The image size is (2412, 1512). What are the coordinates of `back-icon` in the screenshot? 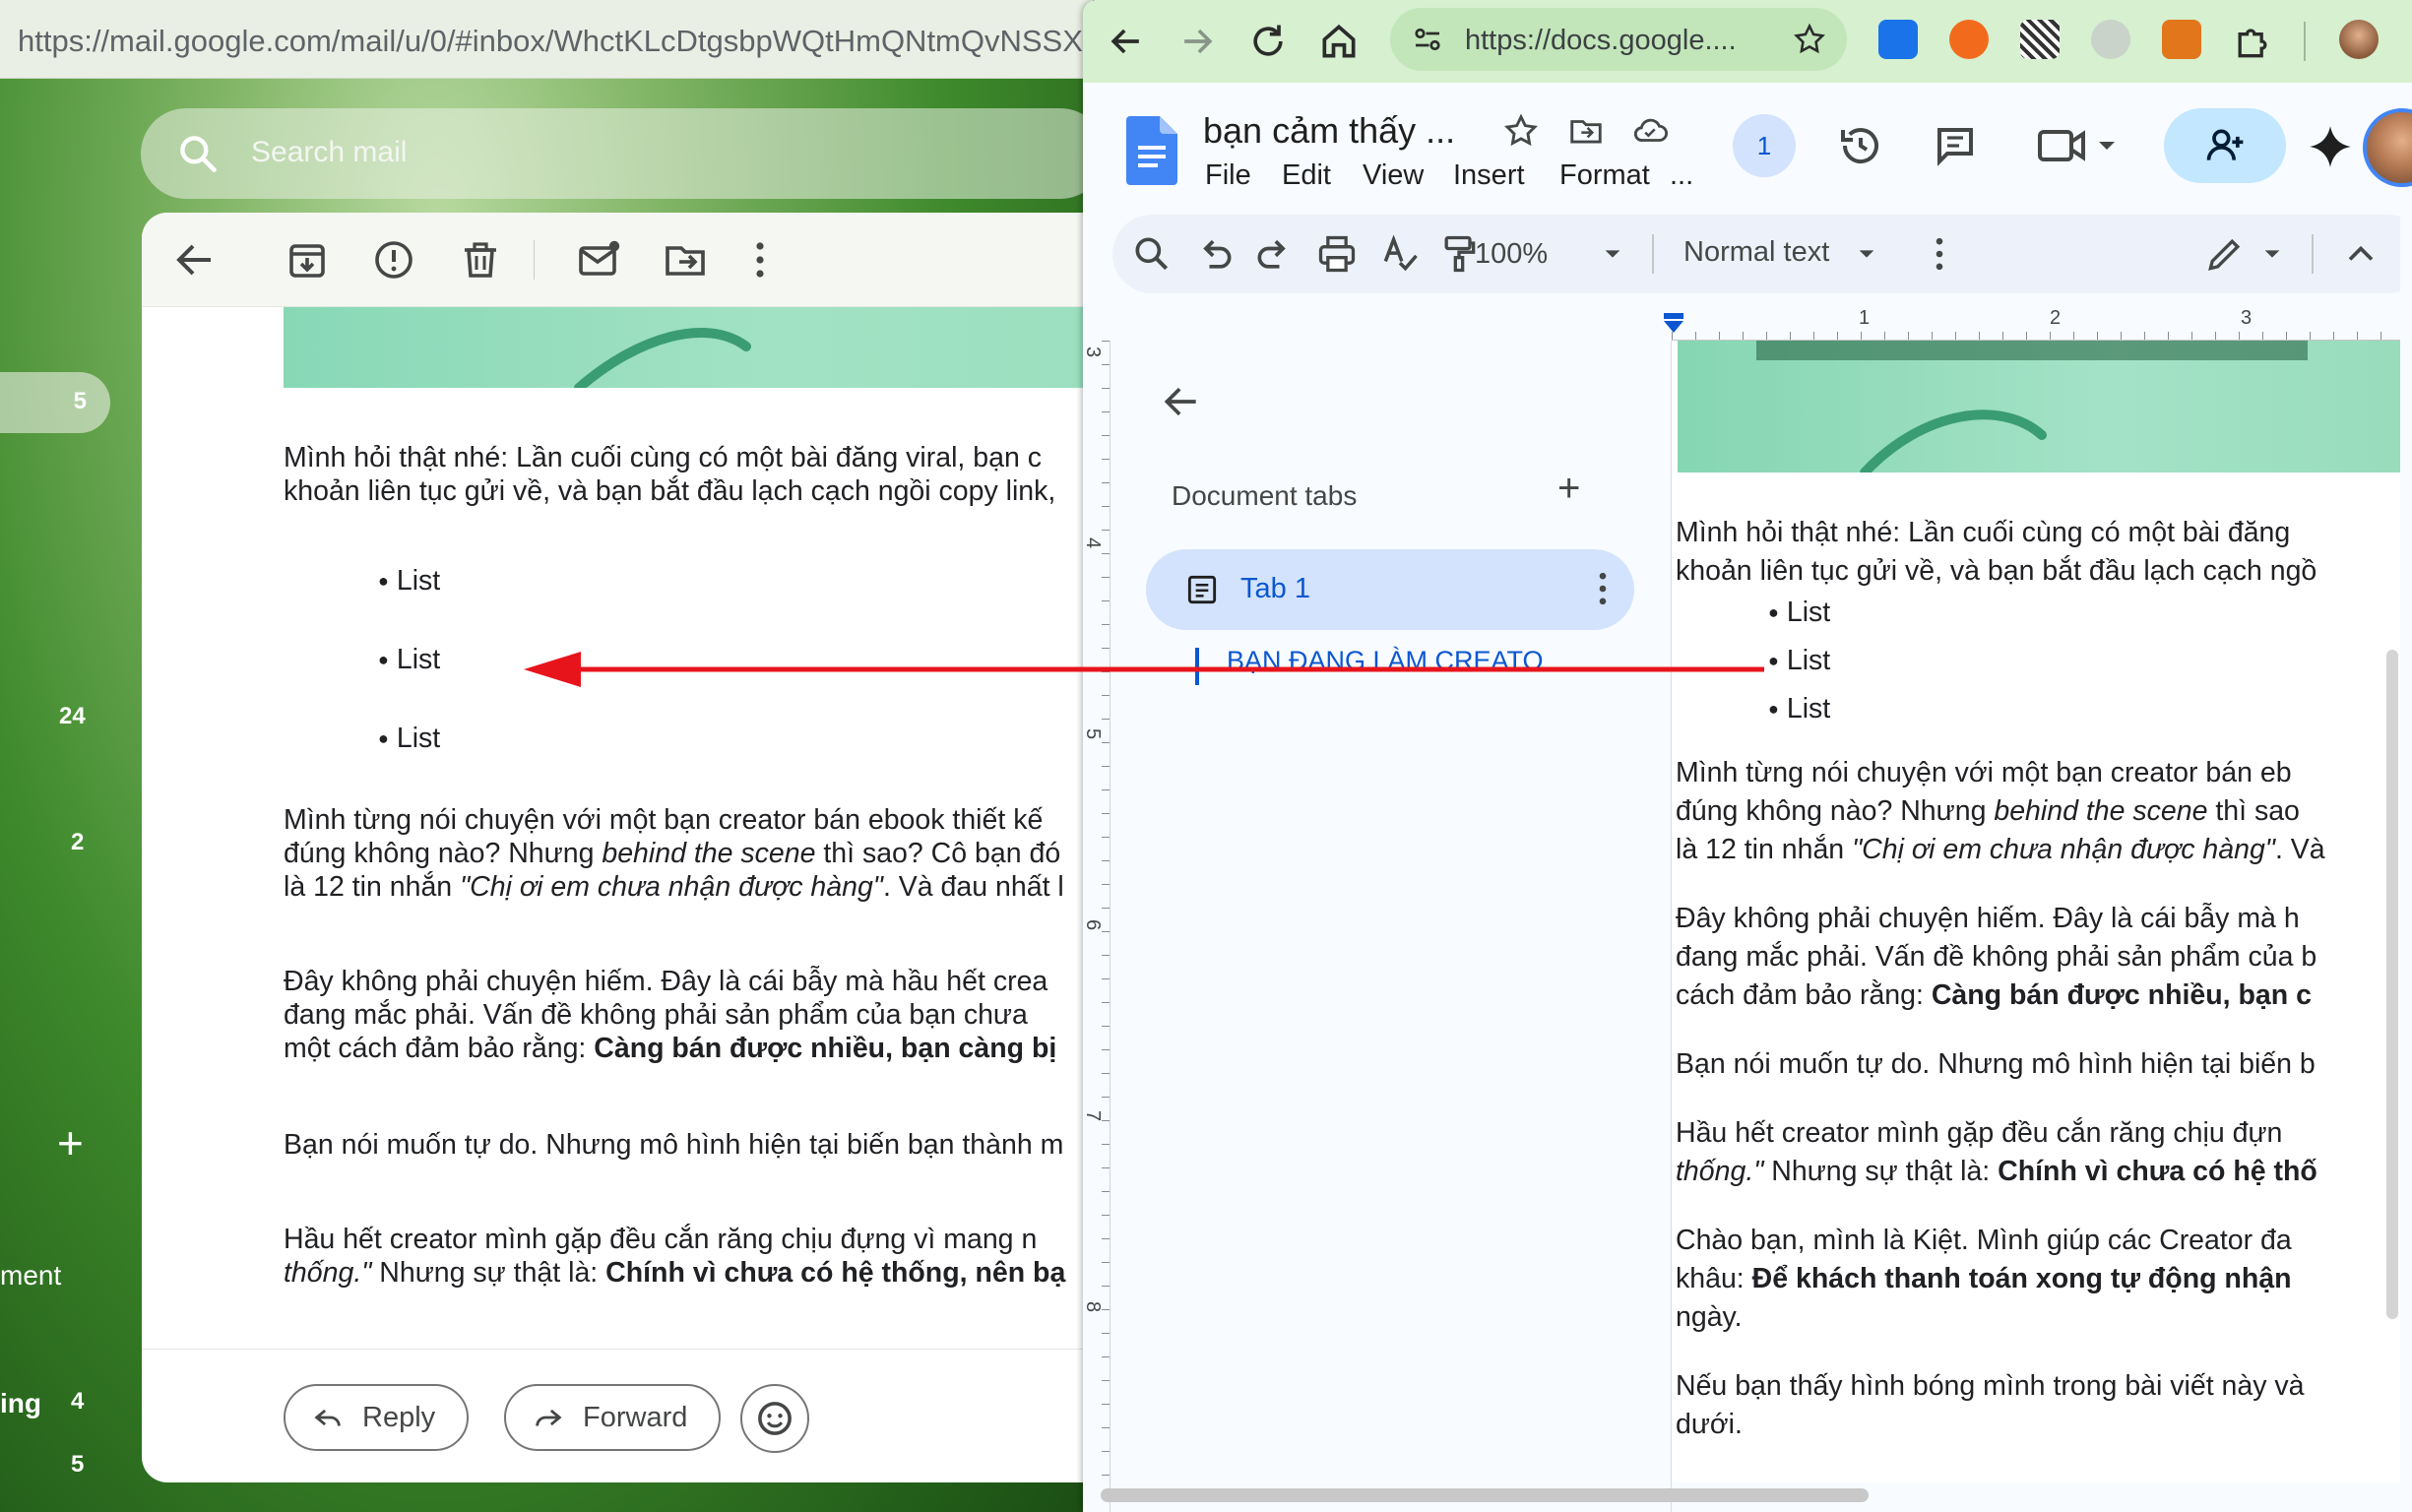 It's located at (1126, 41).